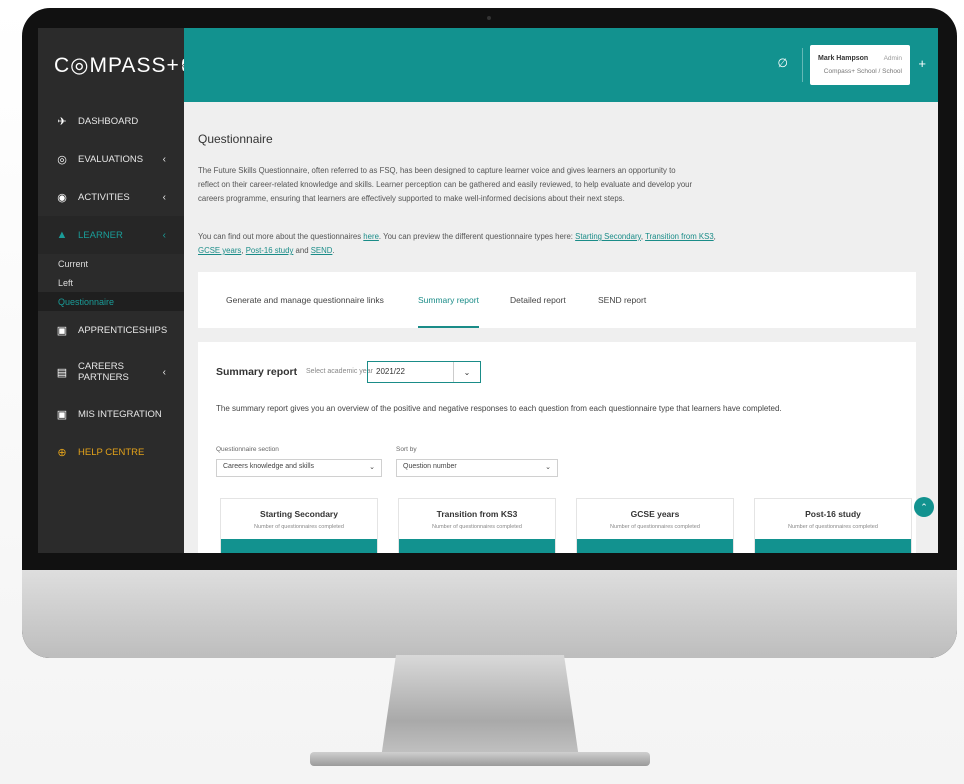 Image resolution: width=964 pixels, height=784 pixels. Describe the element at coordinates (922, 63) in the screenshot. I see `plus-icon: +` at that location.